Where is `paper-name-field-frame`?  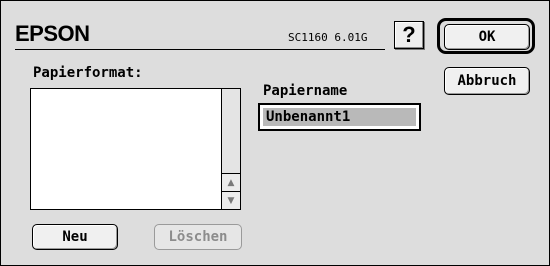 paper-name-field-frame is located at coordinates (339, 117).